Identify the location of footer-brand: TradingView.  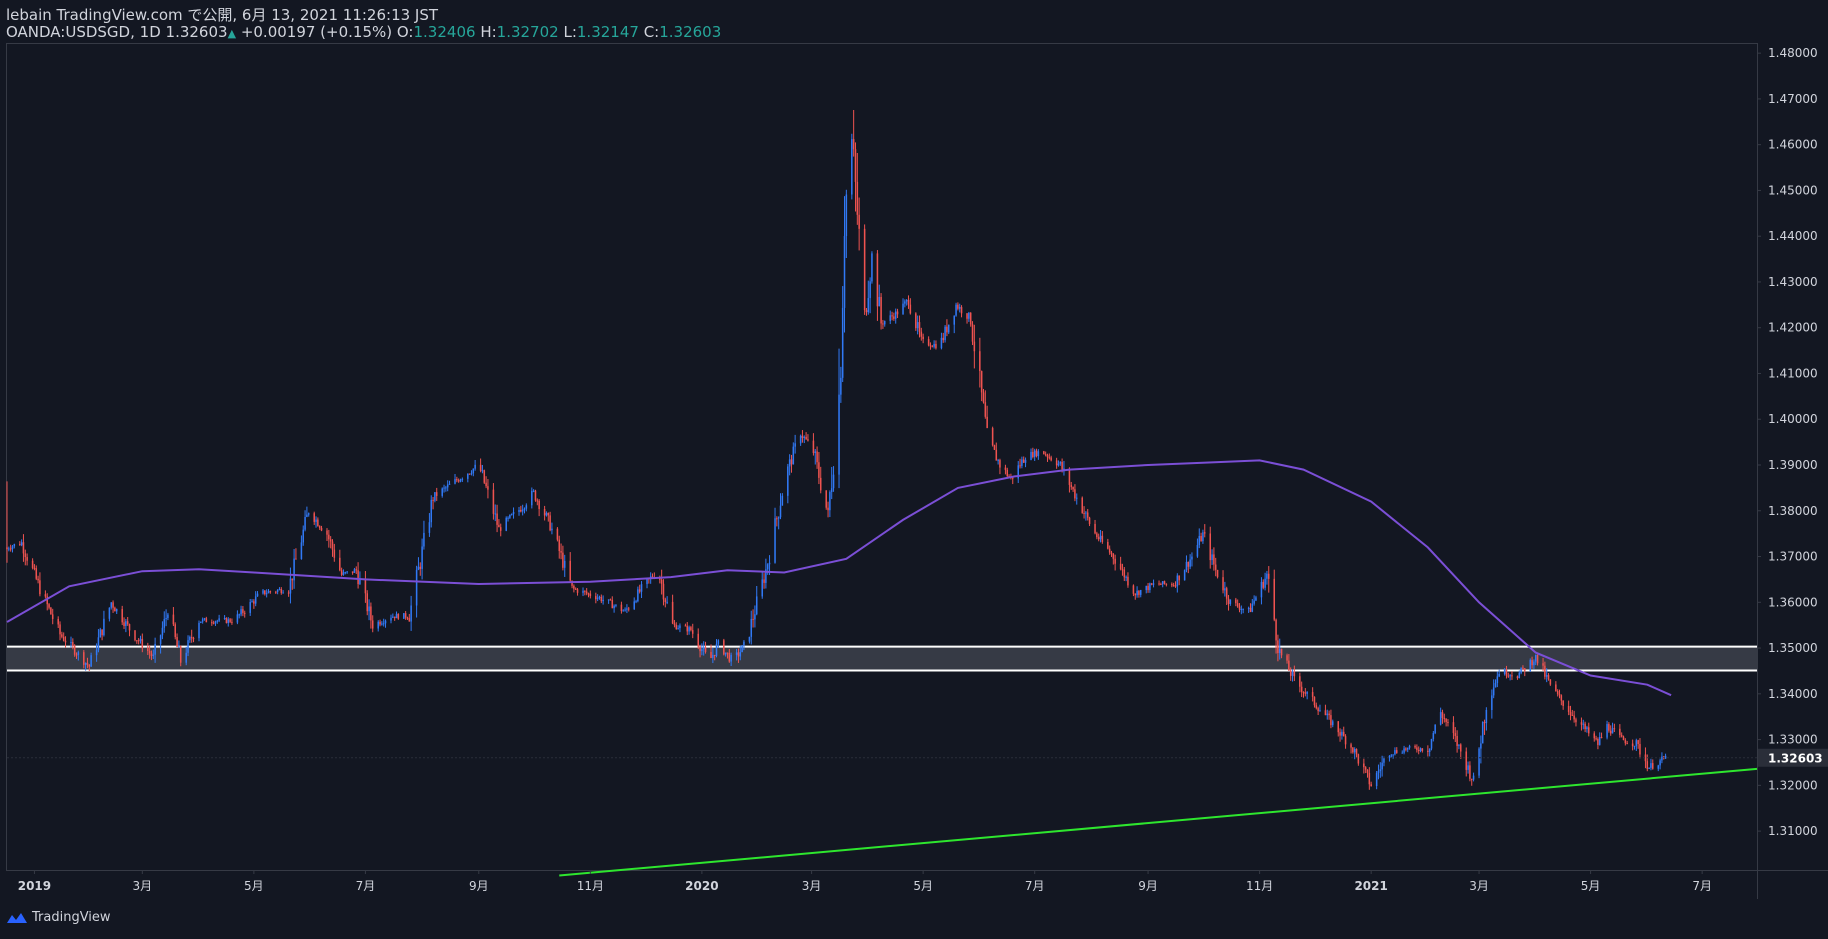
(58, 917).